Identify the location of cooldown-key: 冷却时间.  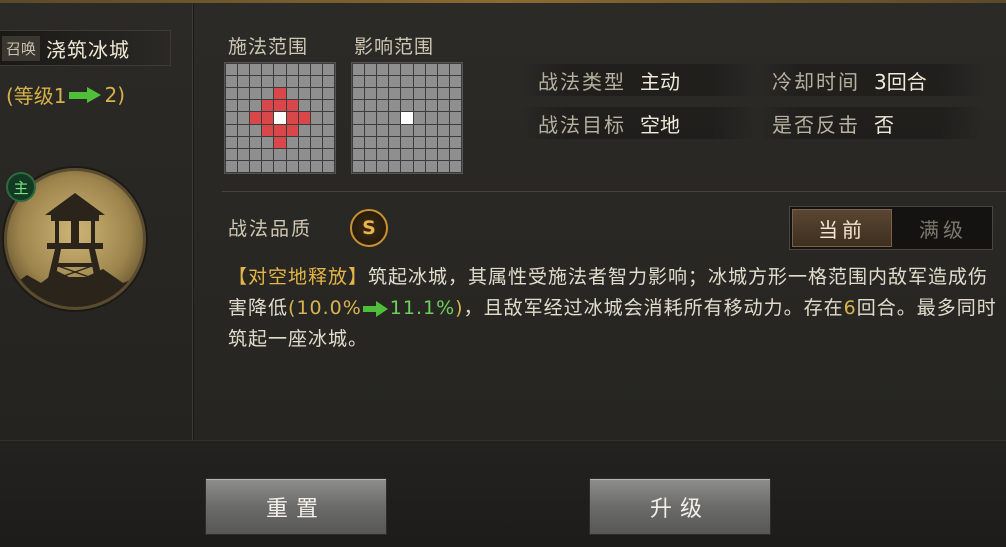
(816, 81).